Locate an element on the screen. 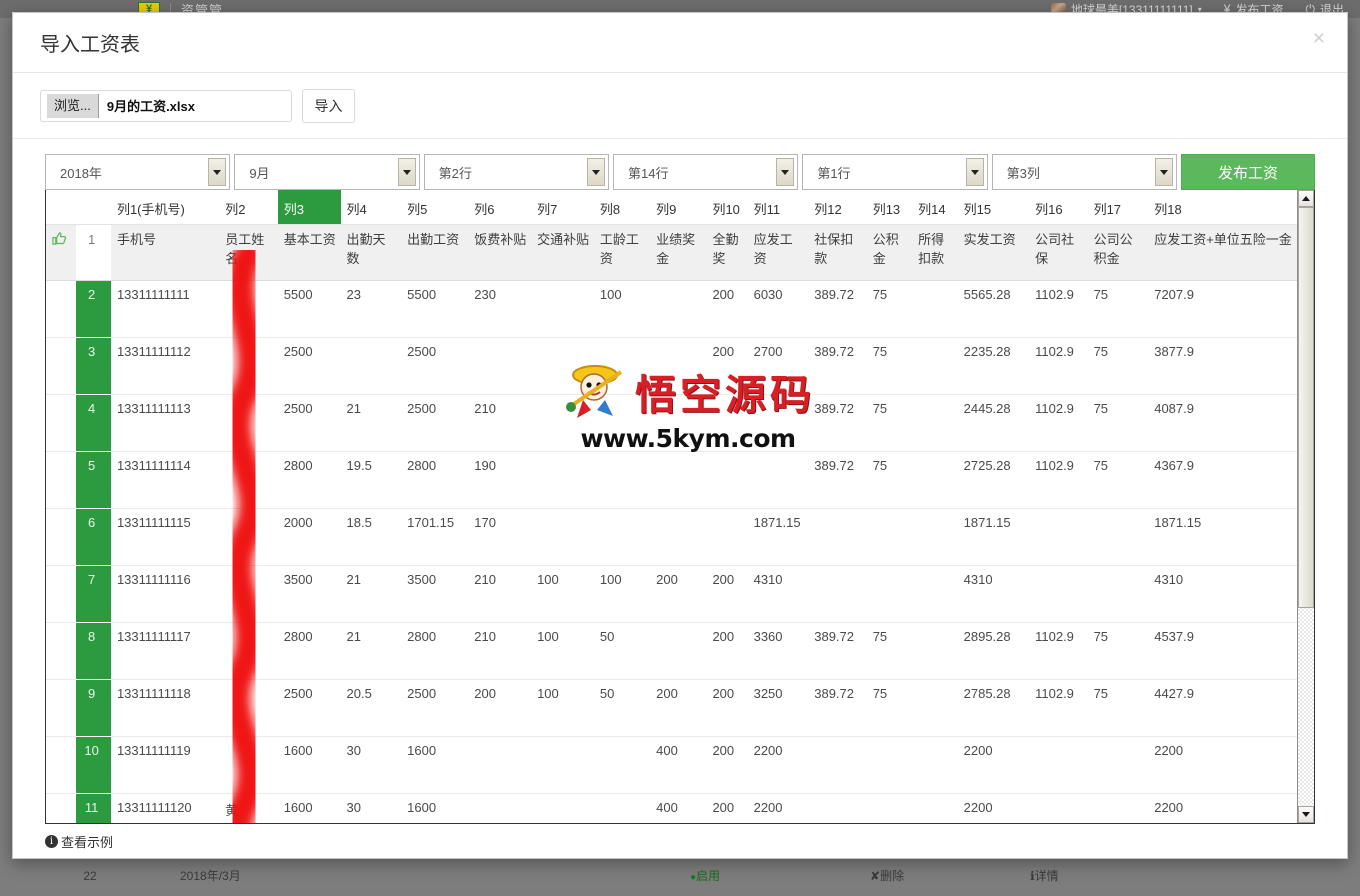 Image resolution: width=1360 pixels, height=896 pixels. column-header-9: 列9 is located at coordinates (678, 207).